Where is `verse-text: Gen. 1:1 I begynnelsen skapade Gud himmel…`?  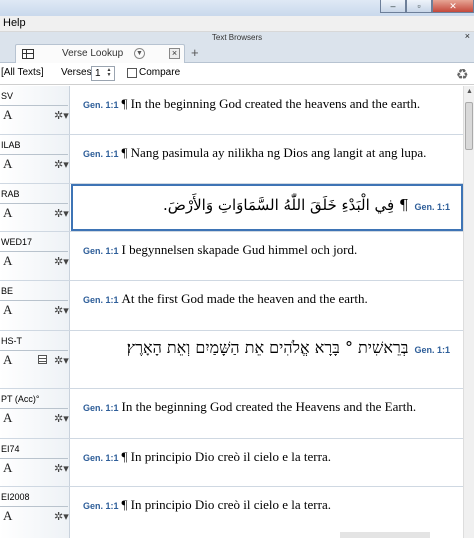
verse-text: Gen. 1:1 I begynnelsen skapade Gud himmel… is located at coordinates (269, 250).